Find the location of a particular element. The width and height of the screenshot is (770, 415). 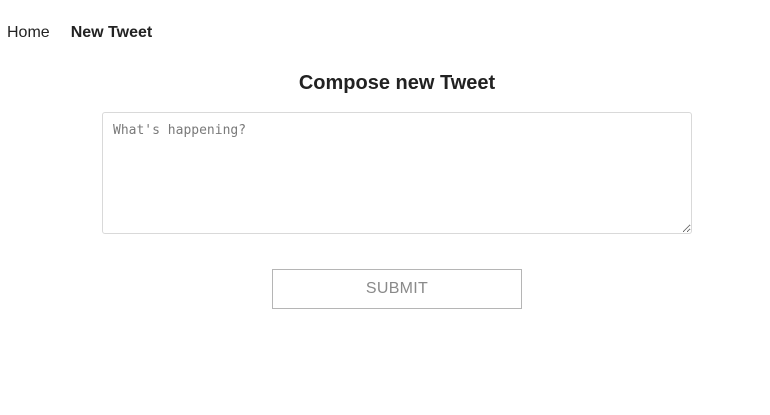

nav-new-tweet-link: New Tweet is located at coordinates (112, 33).